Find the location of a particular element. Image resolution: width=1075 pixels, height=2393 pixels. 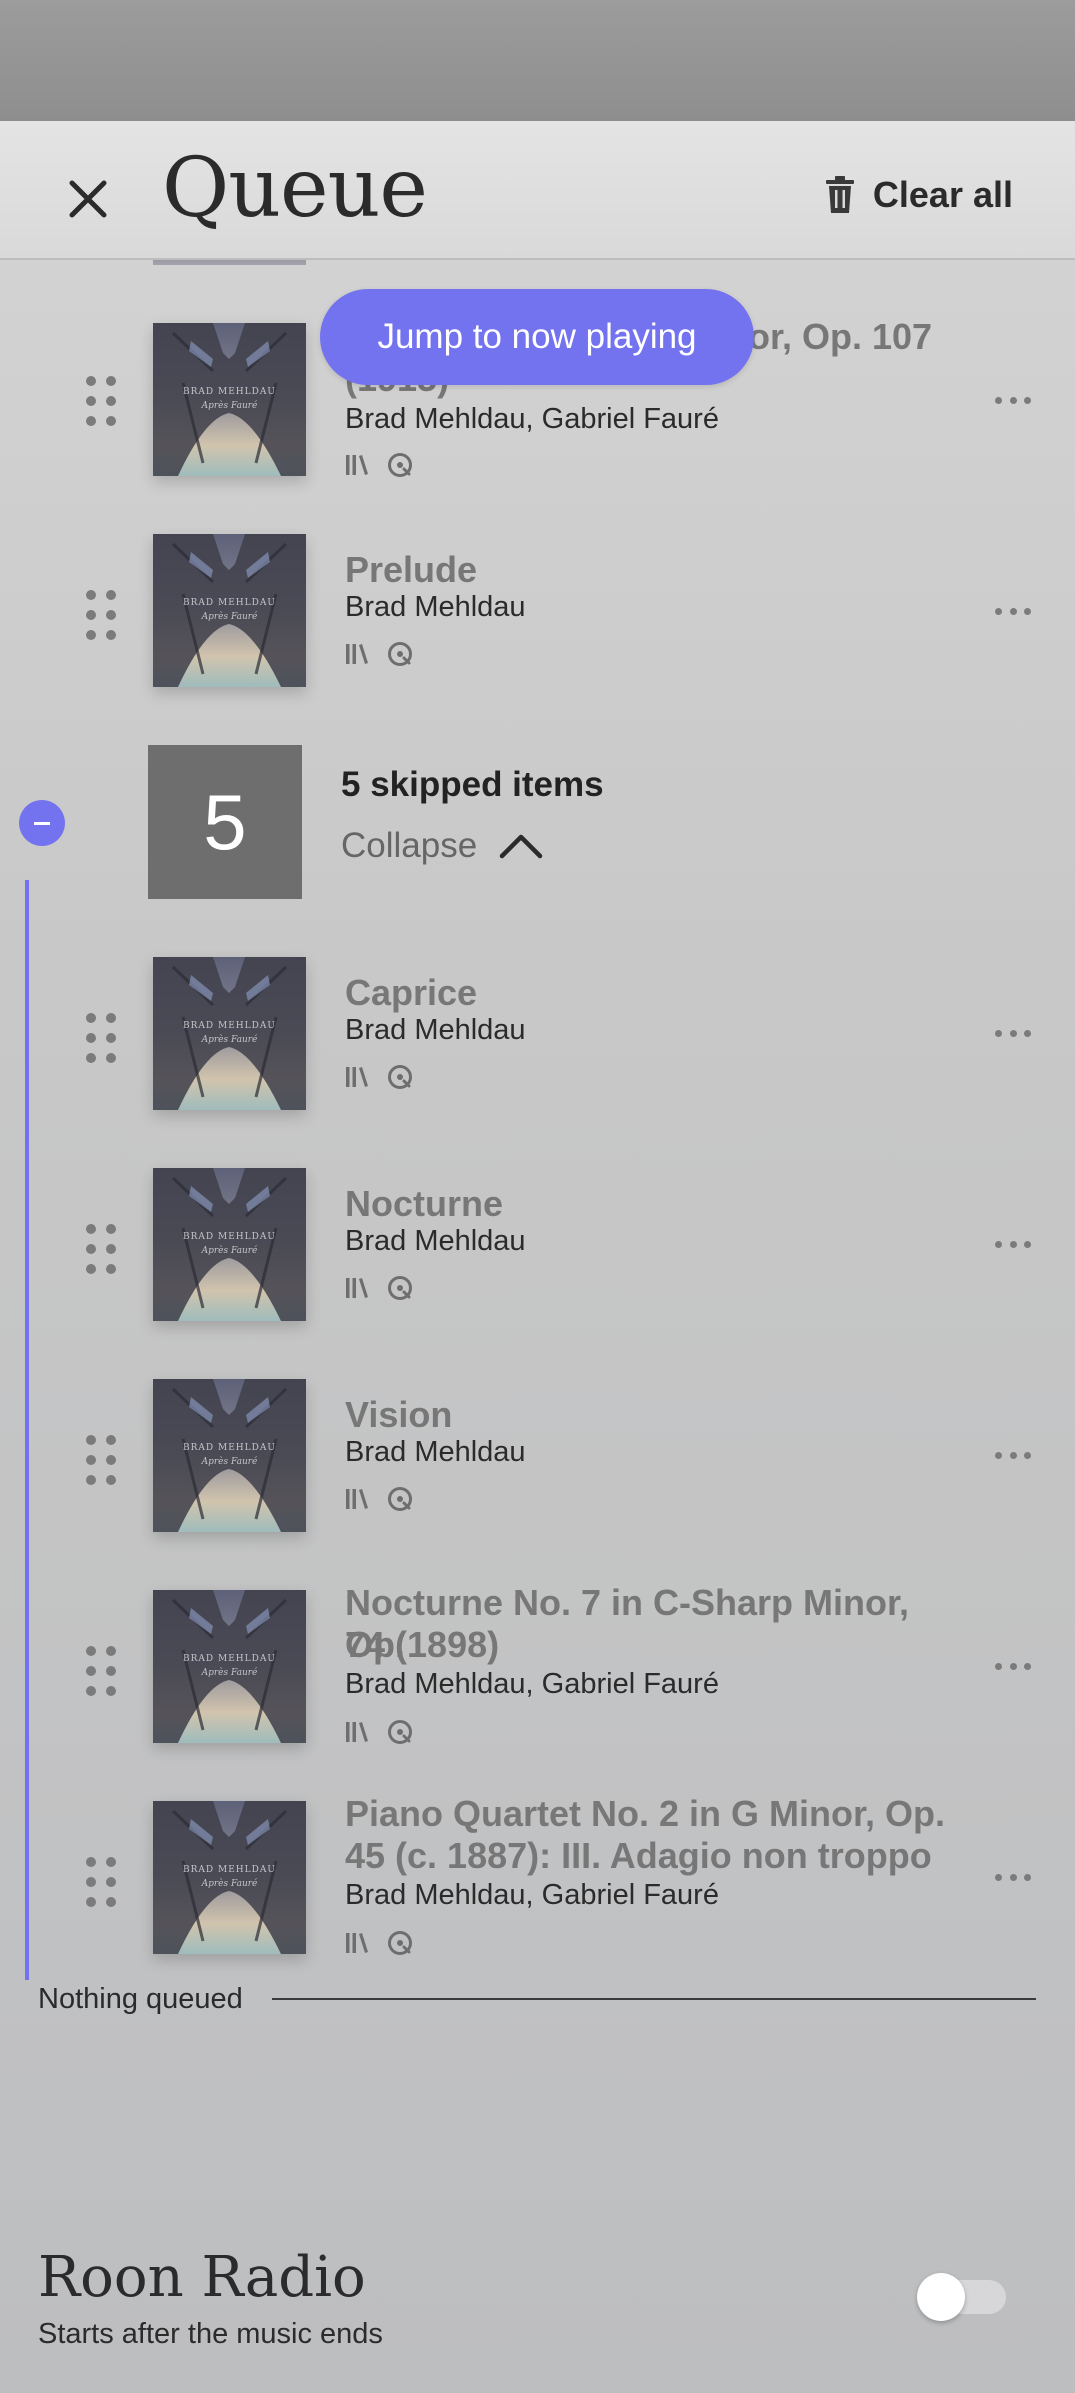

track-title-line2: 74 (1898) is located at coordinates (422, 1644).